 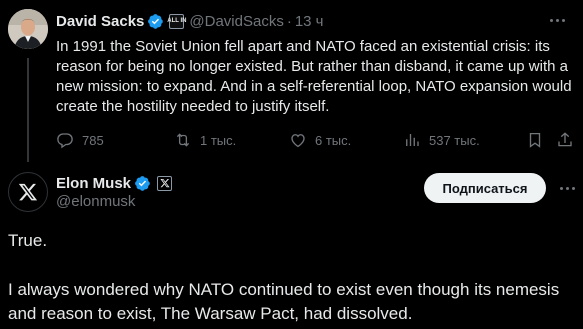 What do you see at coordinates (95, 201) in the screenshot?
I see `author-handle: @elonmusk` at bounding box center [95, 201].